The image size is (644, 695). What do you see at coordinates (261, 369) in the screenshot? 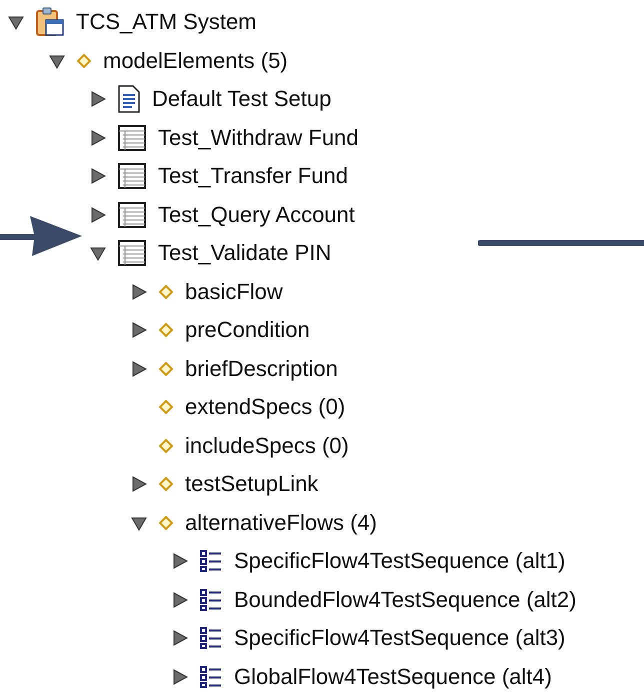
I see `tree-item-label: briefDescription` at bounding box center [261, 369].